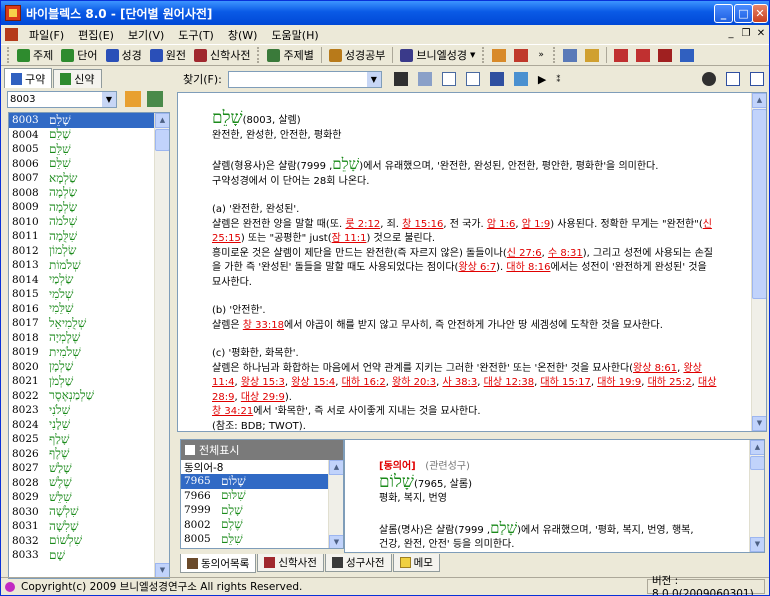 Image resolution: width=770 pixels, height=596 pixels. I want to click on verse-ref: 암 1:9, so click(536, 224).